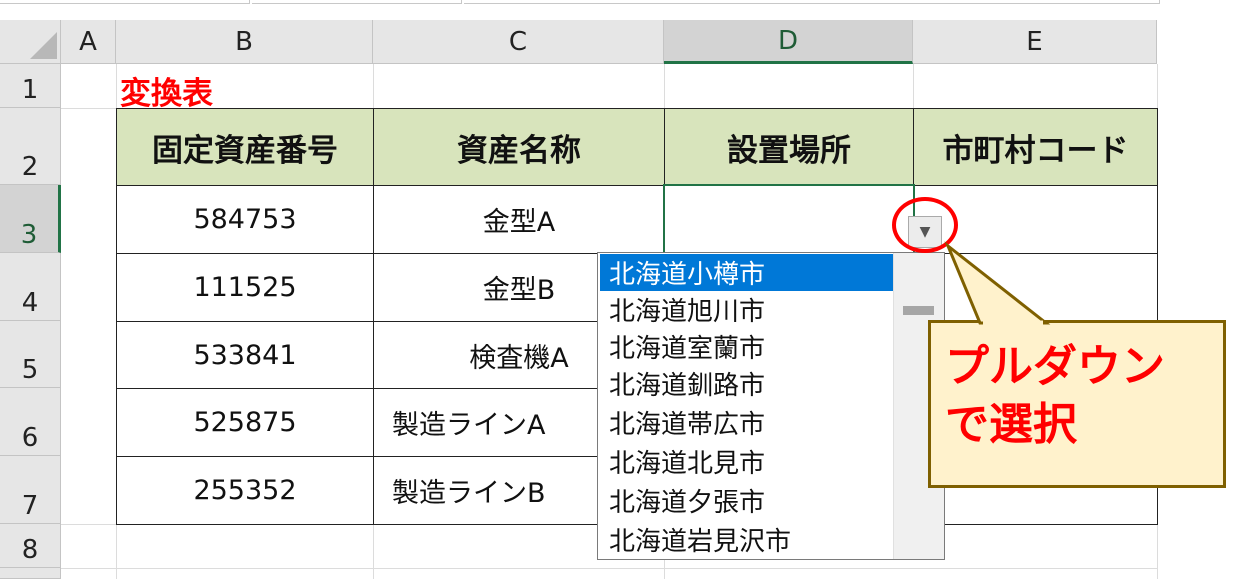 The width and height of the screenshot is (1240, 579). Describe the element at coordinates (43, 45) in the screenshot. I see `select-all-triangle-icon` at that location.